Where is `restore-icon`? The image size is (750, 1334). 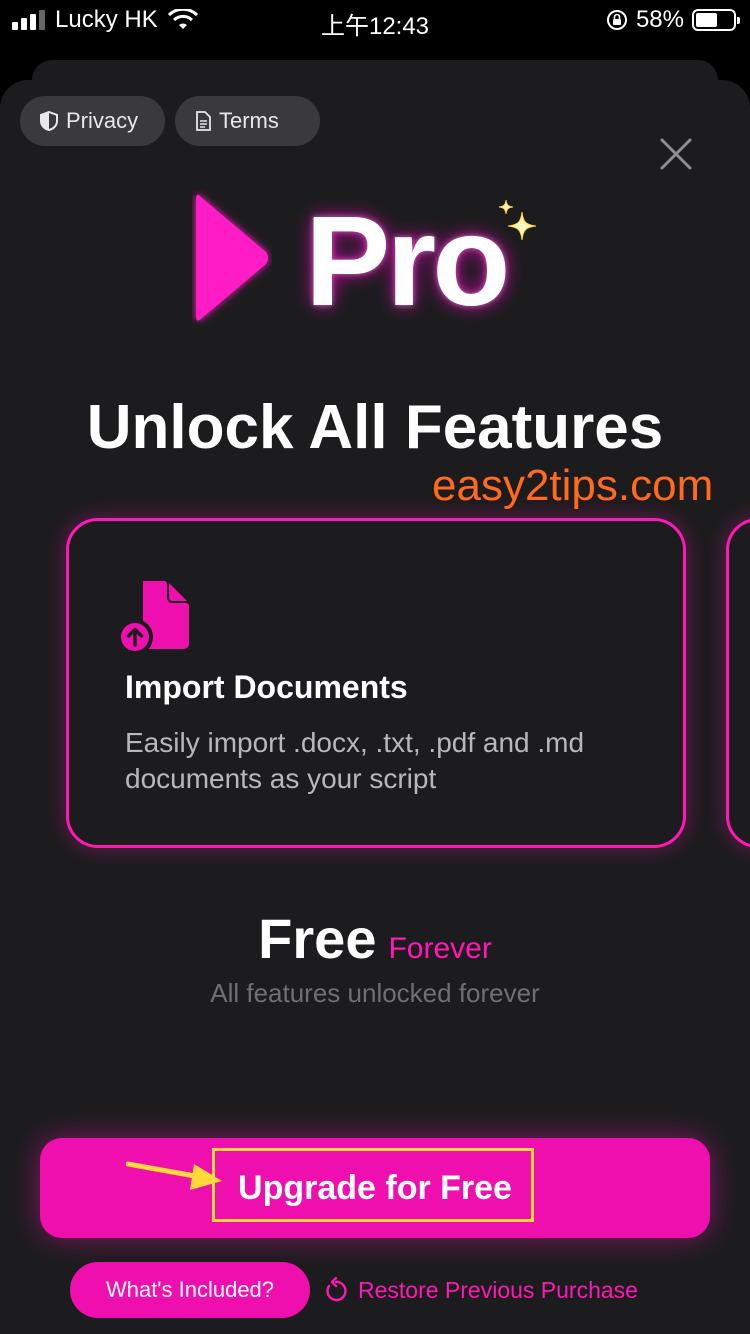
restore-icon is located at coordinates (336, 1289).